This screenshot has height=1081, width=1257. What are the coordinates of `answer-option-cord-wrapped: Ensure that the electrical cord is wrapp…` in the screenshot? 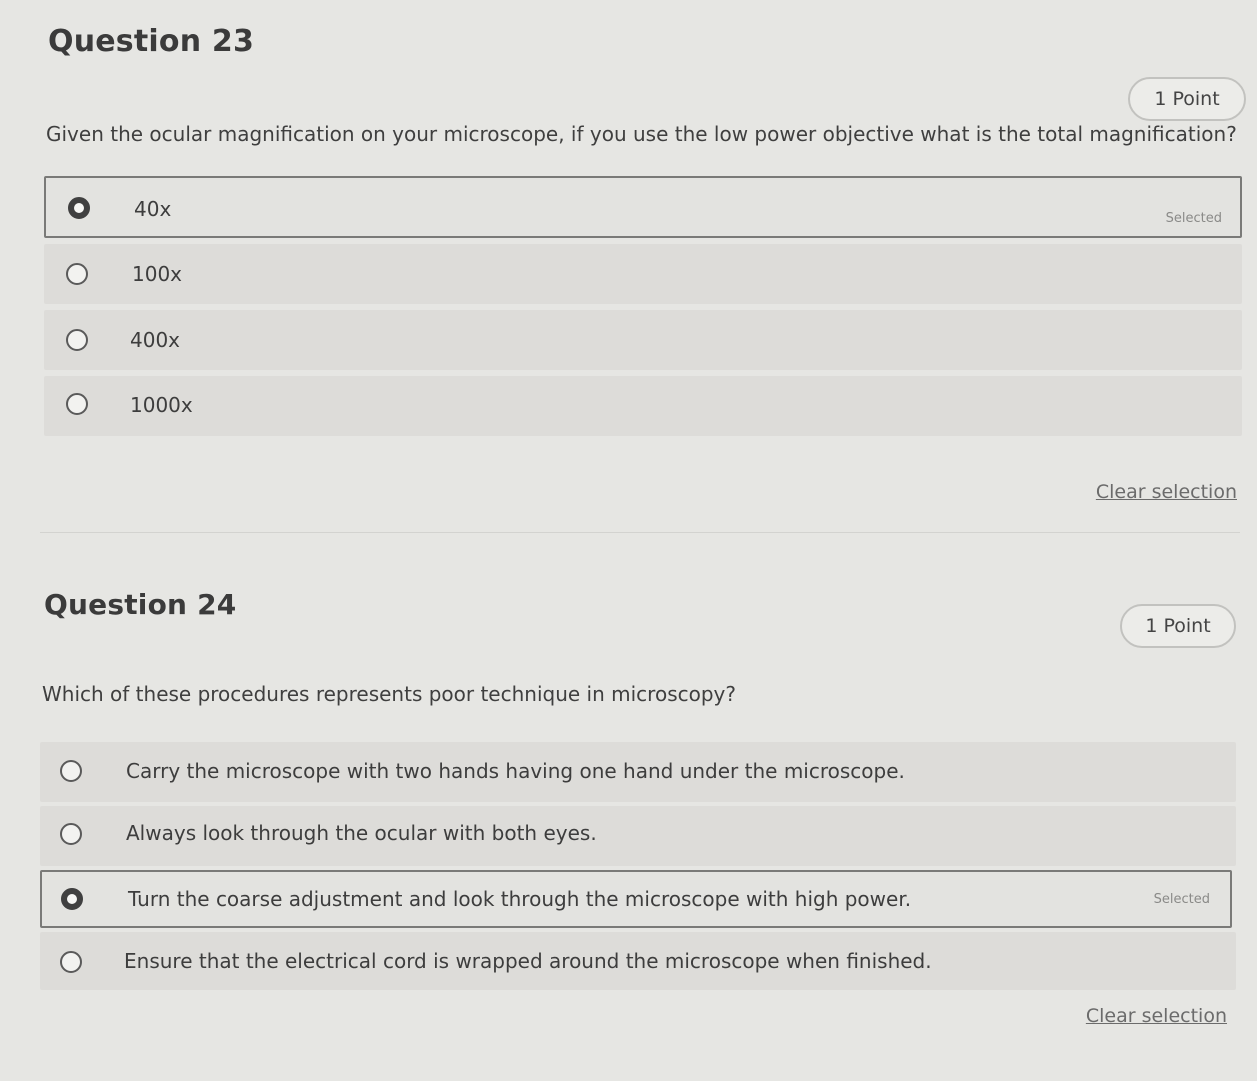 It's located at (638, 961).